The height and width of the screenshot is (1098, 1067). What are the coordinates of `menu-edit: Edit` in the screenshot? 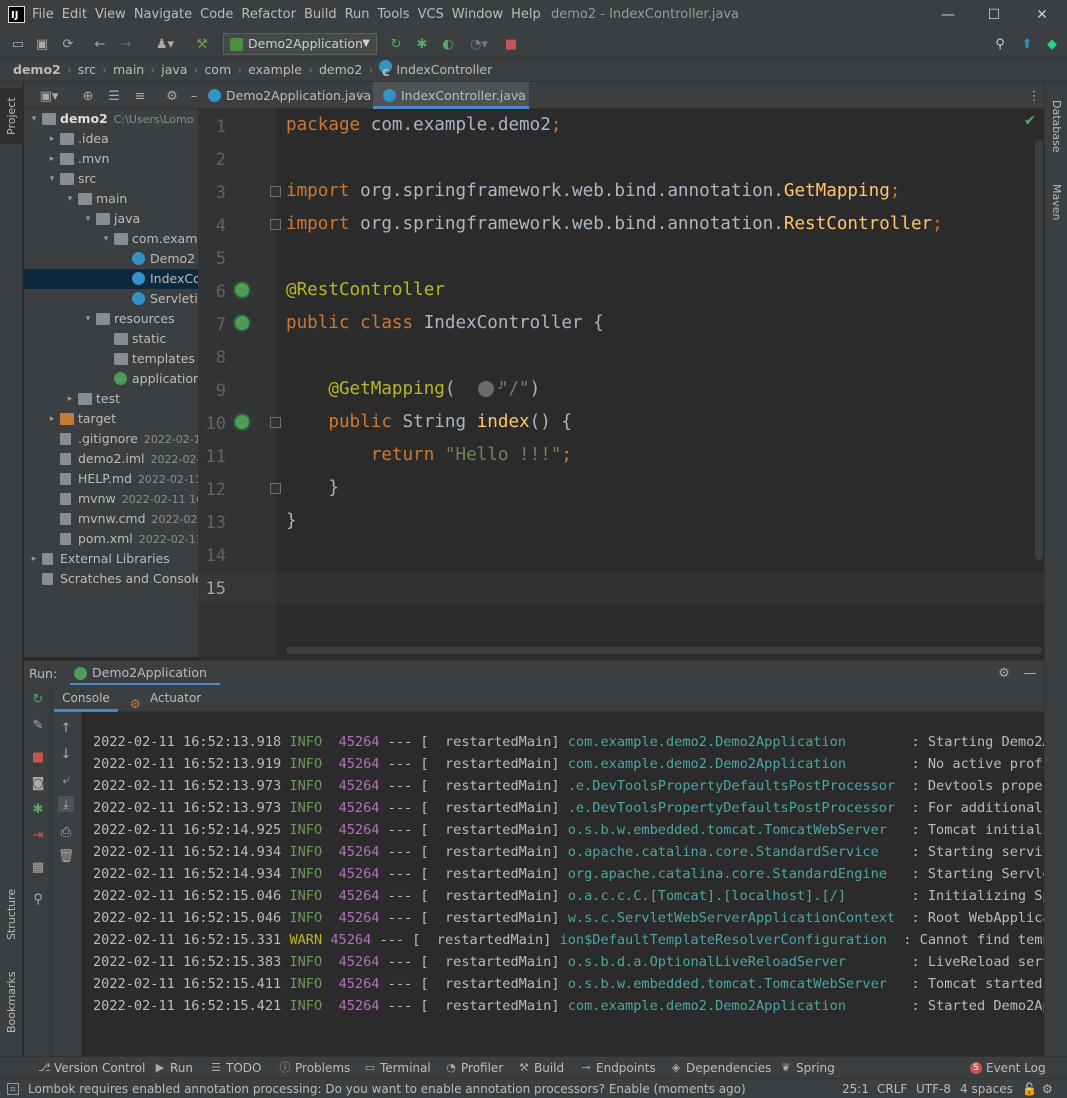 It's located at (74, 15).